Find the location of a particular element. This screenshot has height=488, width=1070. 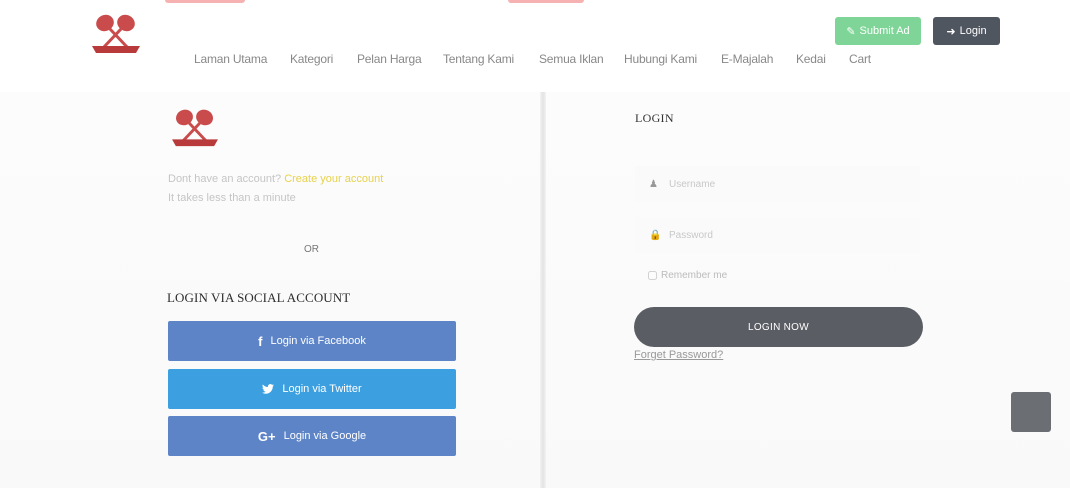

create-account-link: Create your account is located at coordinates (333, 179).